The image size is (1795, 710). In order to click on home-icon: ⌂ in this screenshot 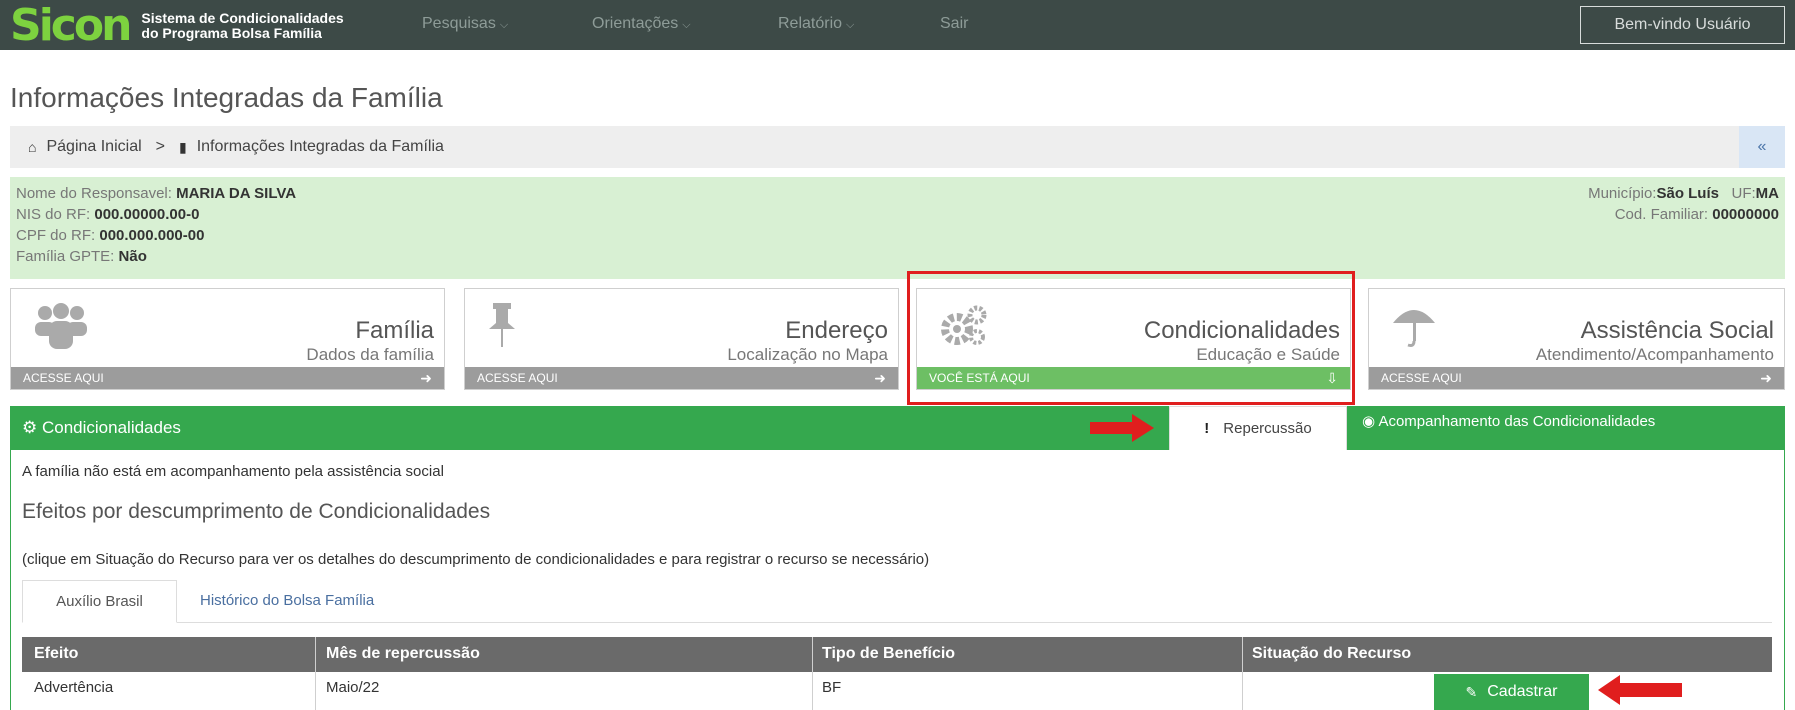, I will do `click(32, 147)`.